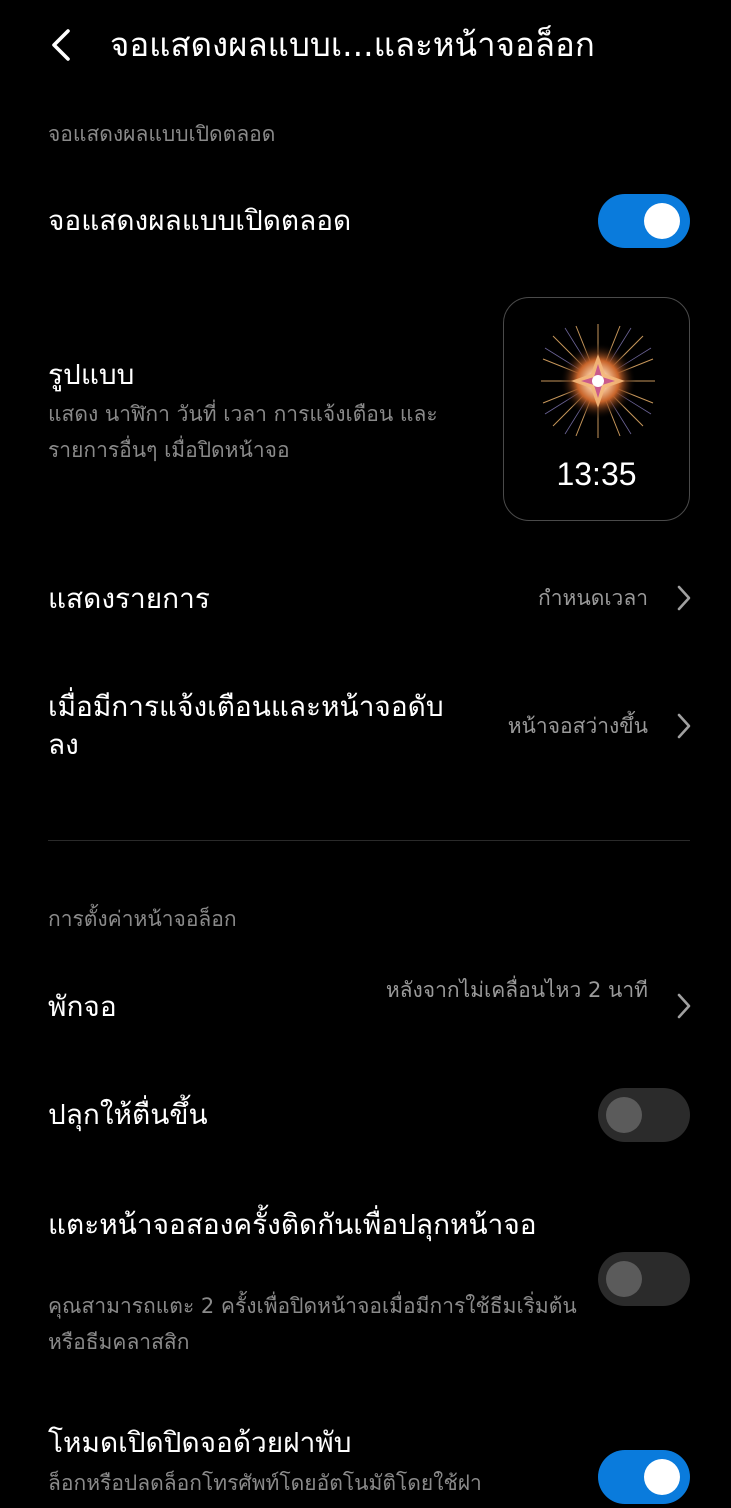  I want to click on double-tap-label: แตะหน้าจอสองครั้งติดกันเพื่อปลุกหน้าจอ, so click(292, 1224).